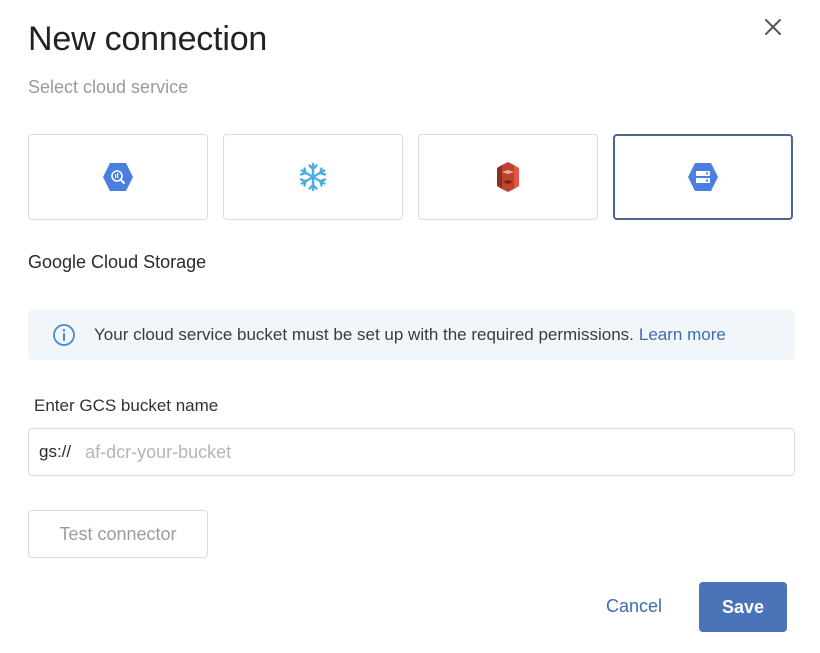 The width and height of the screenshot is (820, 653). I want to click on learn-more-link: Learn more, so click(682, 335).